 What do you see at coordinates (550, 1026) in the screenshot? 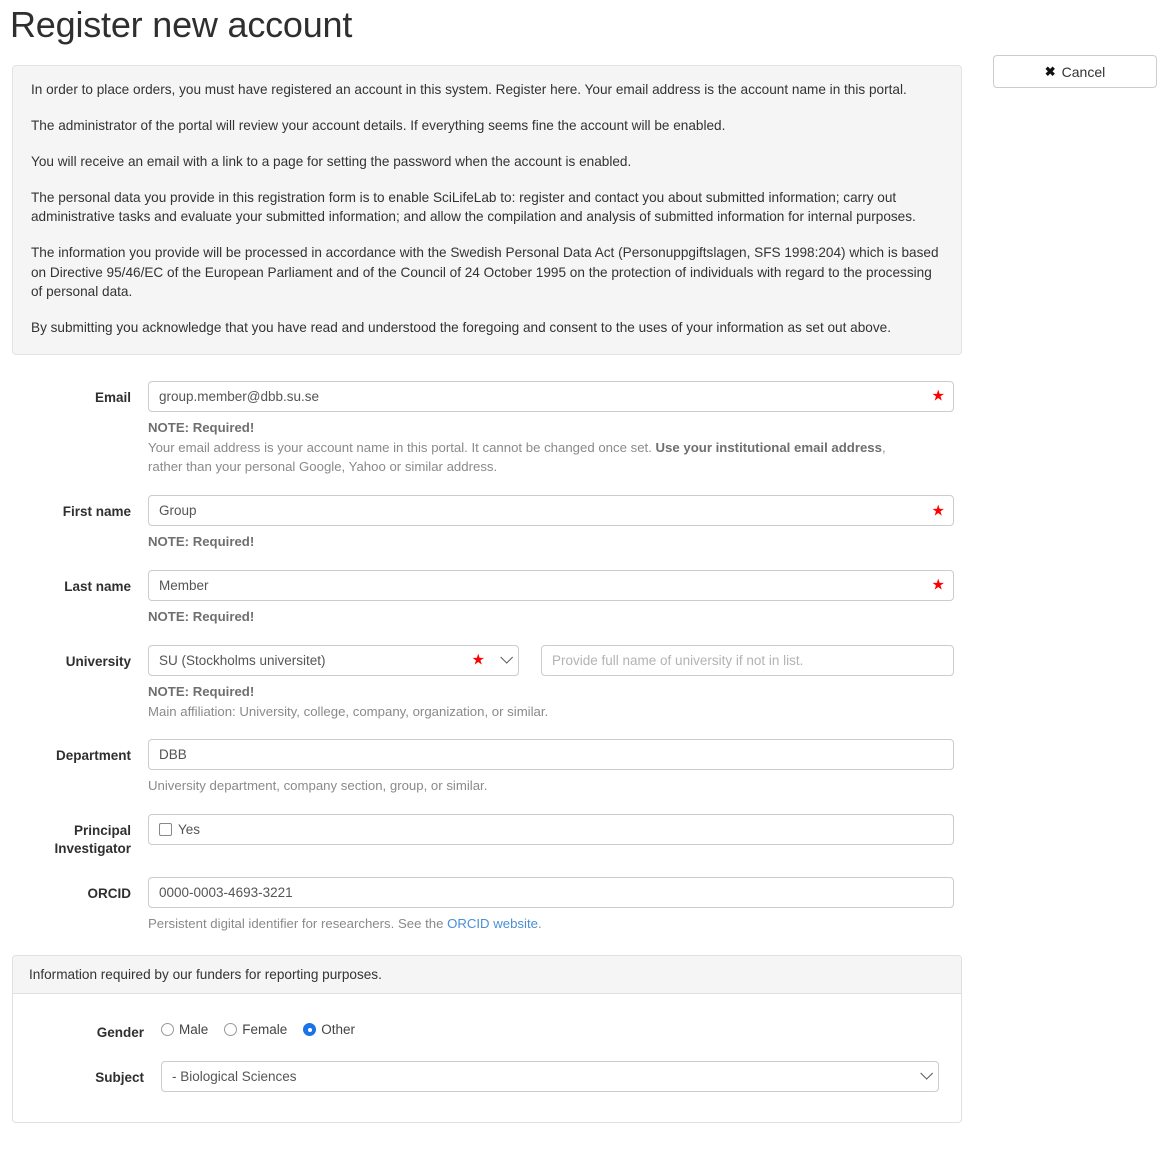
I see `gender-radio-group: Male Female Other` at bounding box center [550, 1026].